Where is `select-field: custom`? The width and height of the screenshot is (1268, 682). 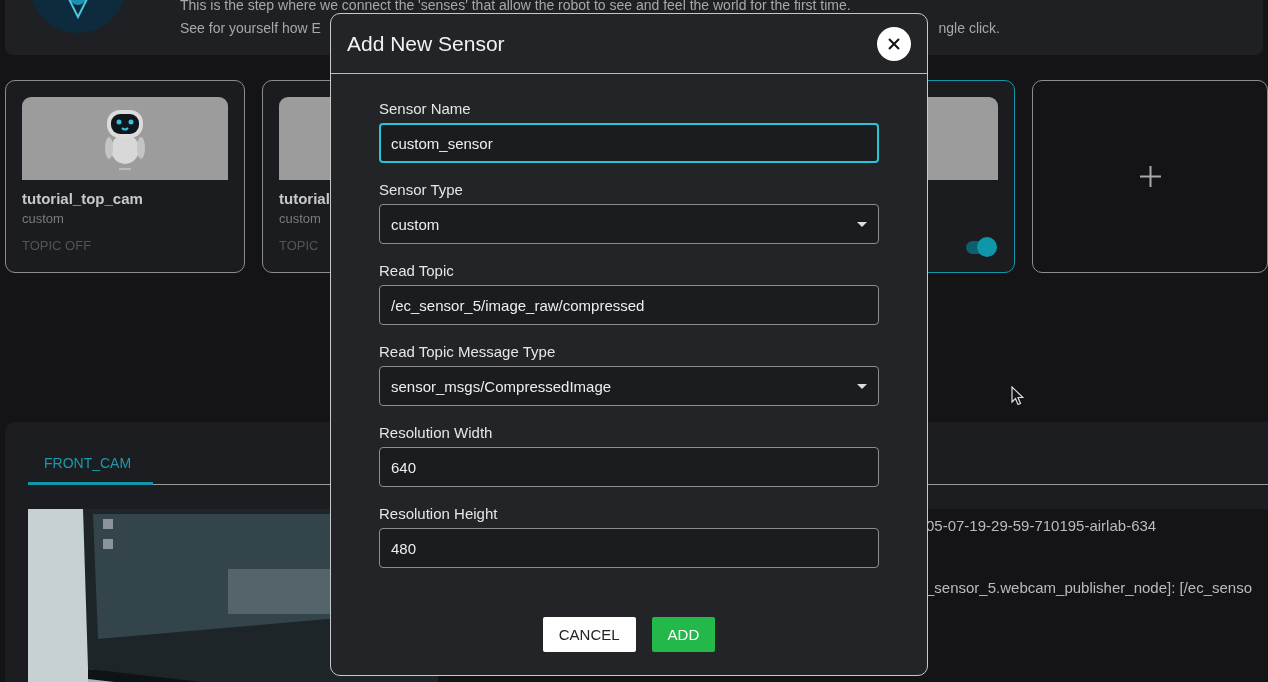 select-field: custom is located at coordinates (629, 224).